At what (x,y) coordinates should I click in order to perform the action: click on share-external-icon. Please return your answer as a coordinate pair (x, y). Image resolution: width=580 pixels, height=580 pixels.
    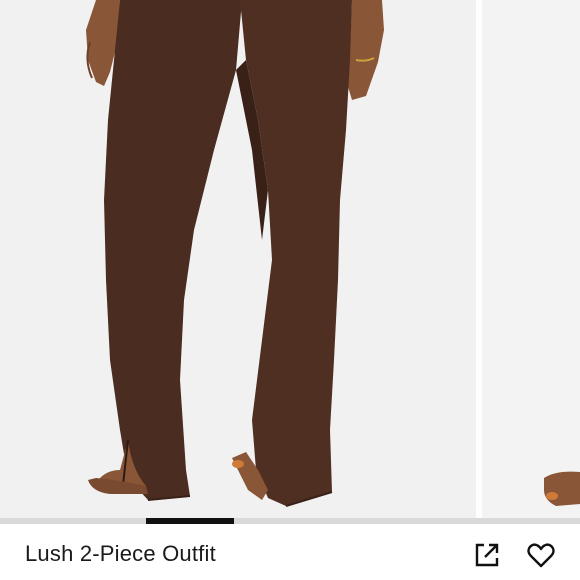
    Looking at the image, I should click on (487, 555).